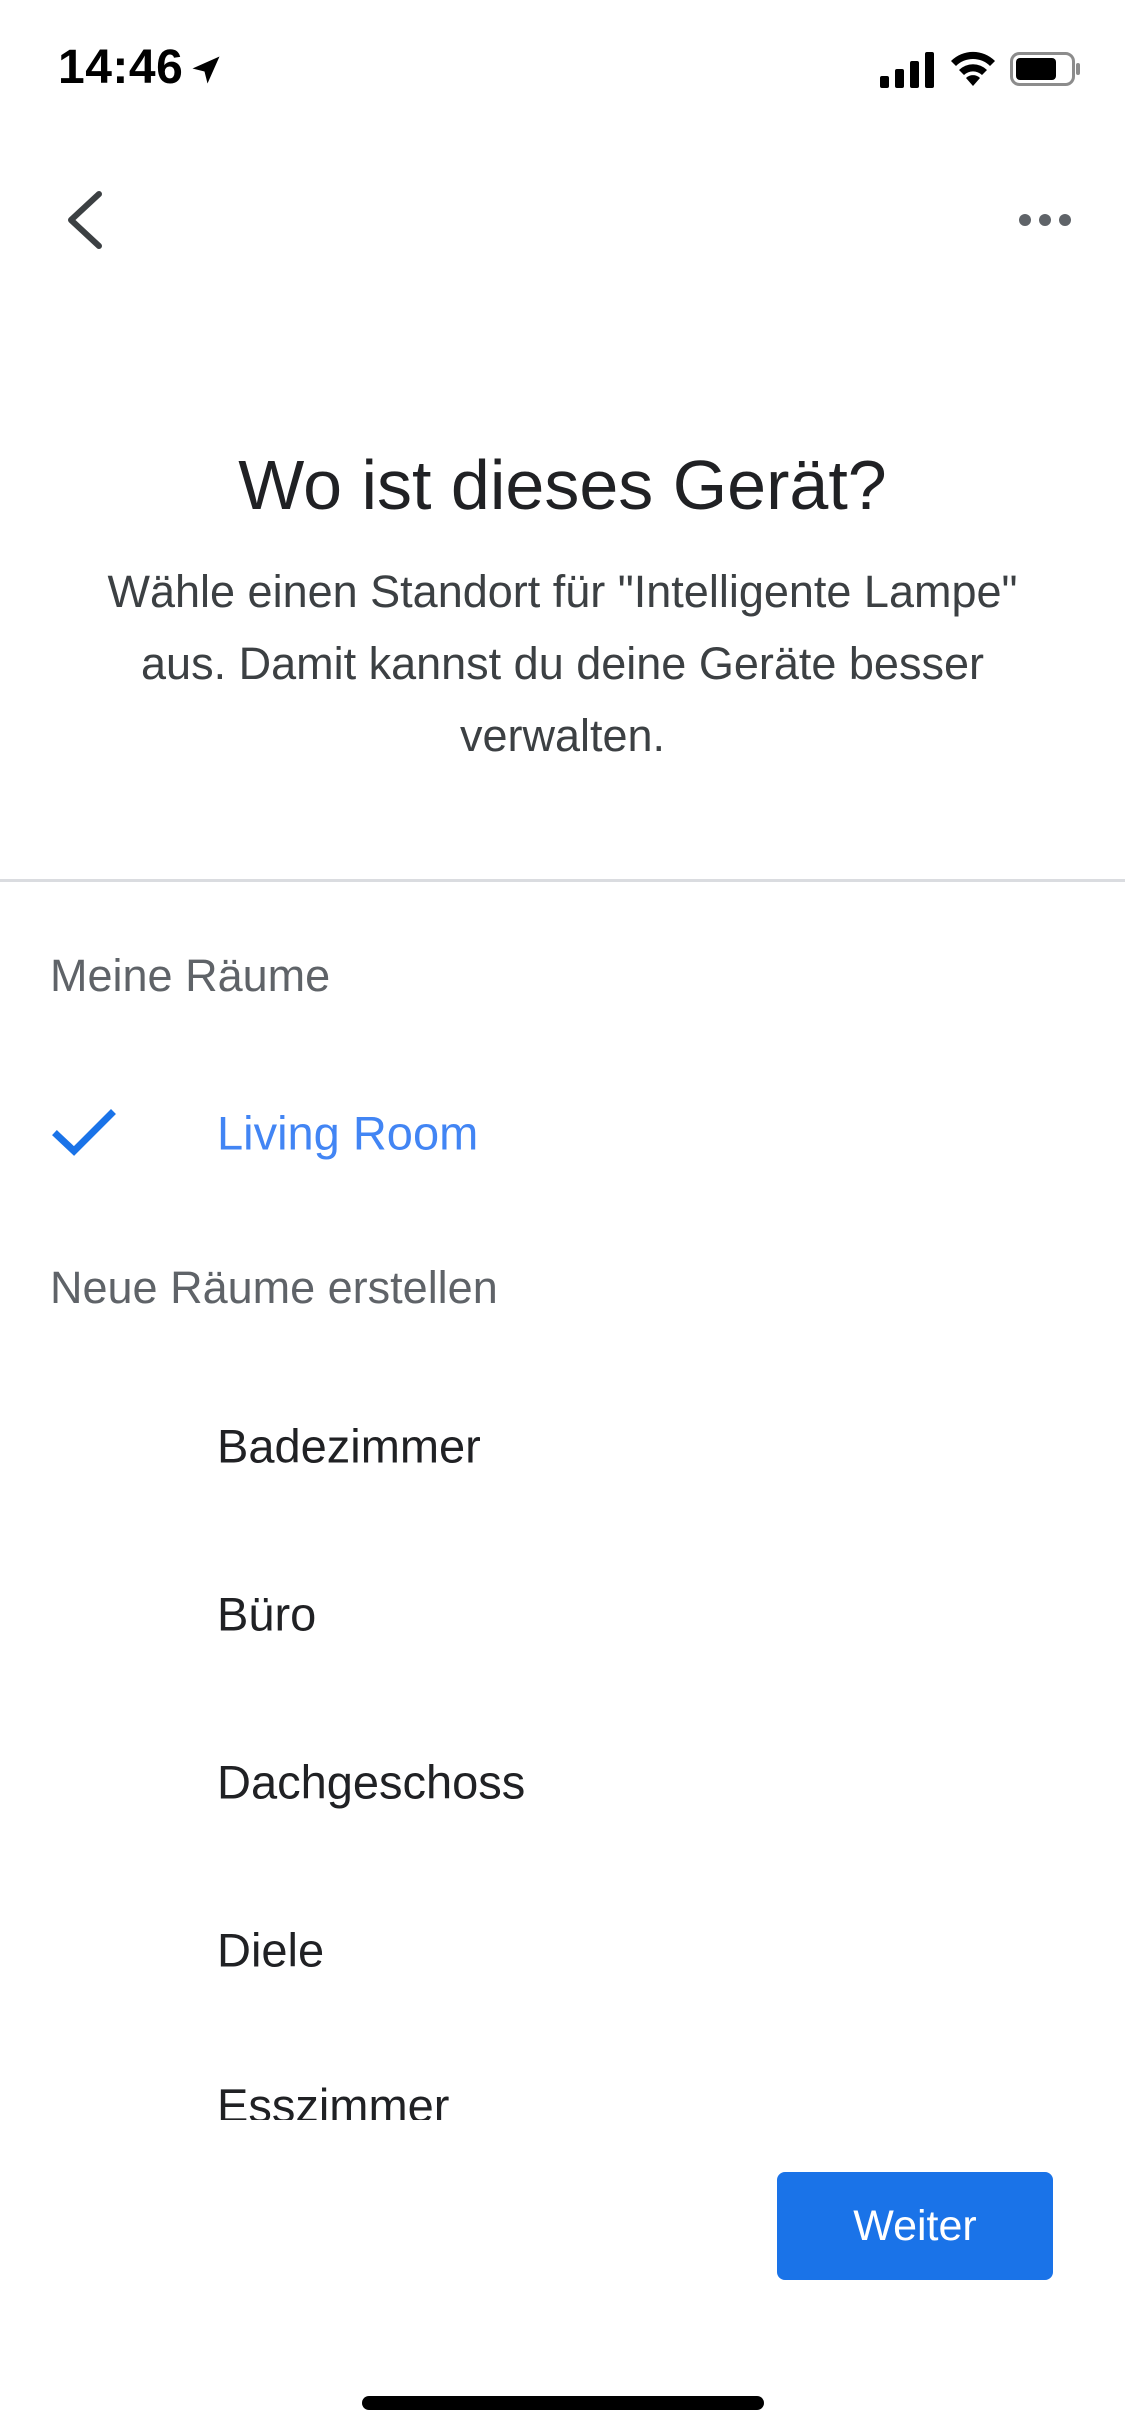  Describe the element at coordinates (973, 68) in the screenshot. I see `wifi-icon` at that location.